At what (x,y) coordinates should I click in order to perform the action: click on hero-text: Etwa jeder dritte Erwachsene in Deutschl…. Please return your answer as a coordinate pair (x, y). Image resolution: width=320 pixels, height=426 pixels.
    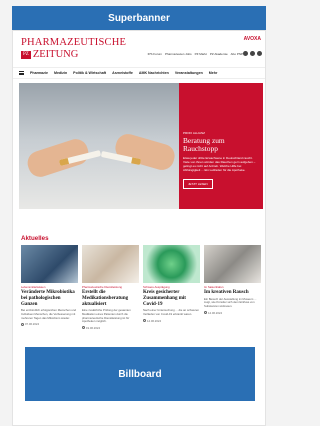
    Looking at the image, I should click on (219, 164).